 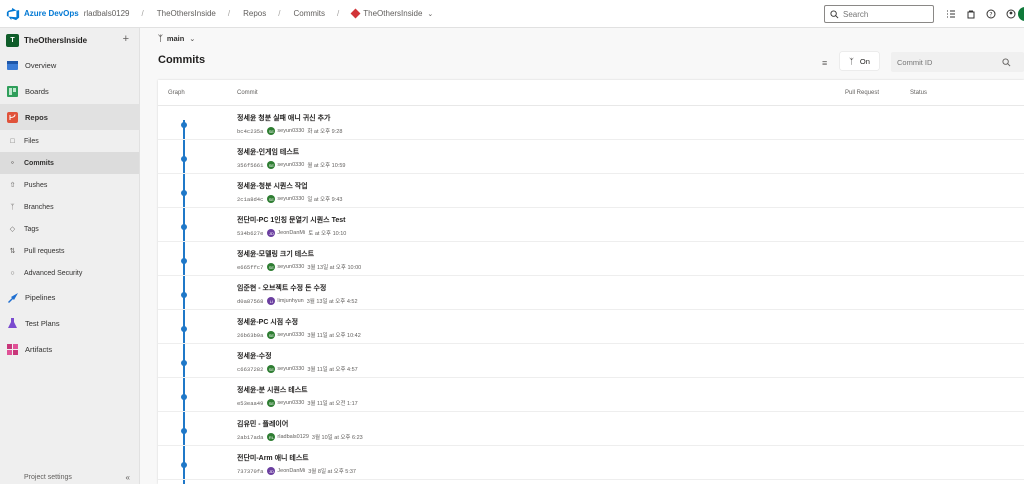 I want to click on commit-message: 정세윤-수정, so click(x=254, y=356).